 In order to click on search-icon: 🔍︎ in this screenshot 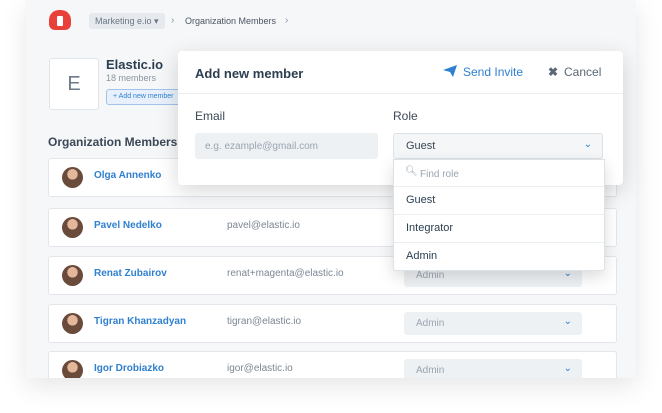, I will do `click(411, 171)`.